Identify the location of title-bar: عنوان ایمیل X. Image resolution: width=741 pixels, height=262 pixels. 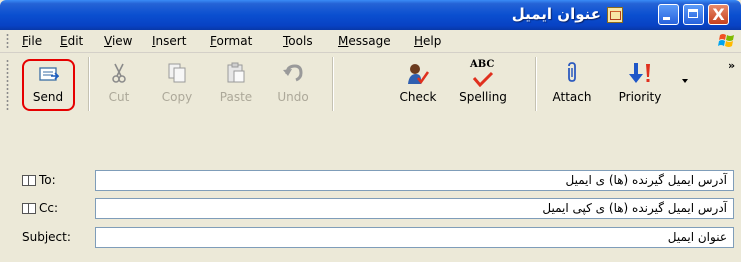
(370, 15).